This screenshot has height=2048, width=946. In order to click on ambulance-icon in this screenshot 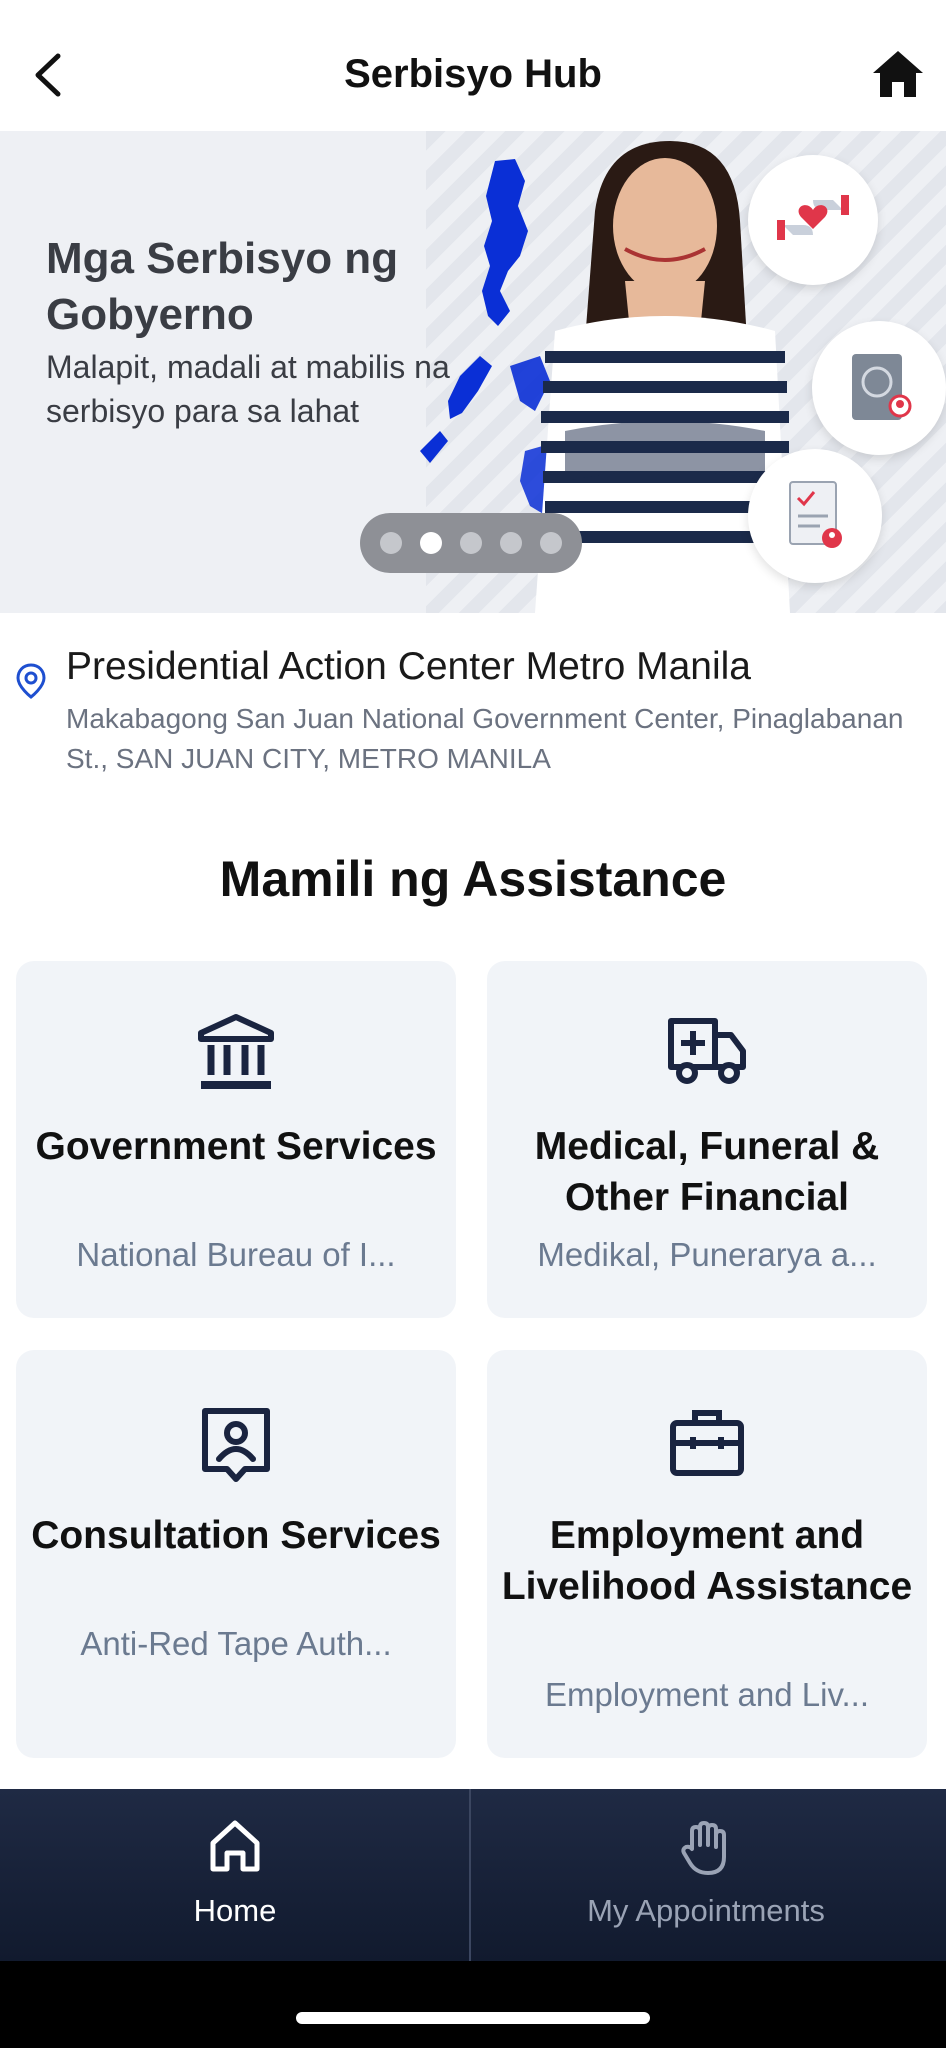, I will do `click(707, 1051)`.